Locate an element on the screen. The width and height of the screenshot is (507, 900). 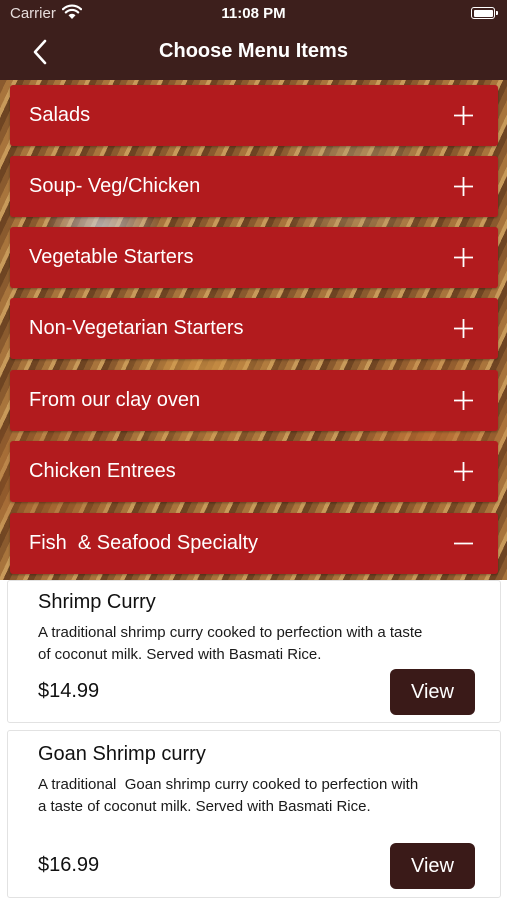
category-fish-seafood: Fish & Seafood Specialty is located at coordinates (254, 543).